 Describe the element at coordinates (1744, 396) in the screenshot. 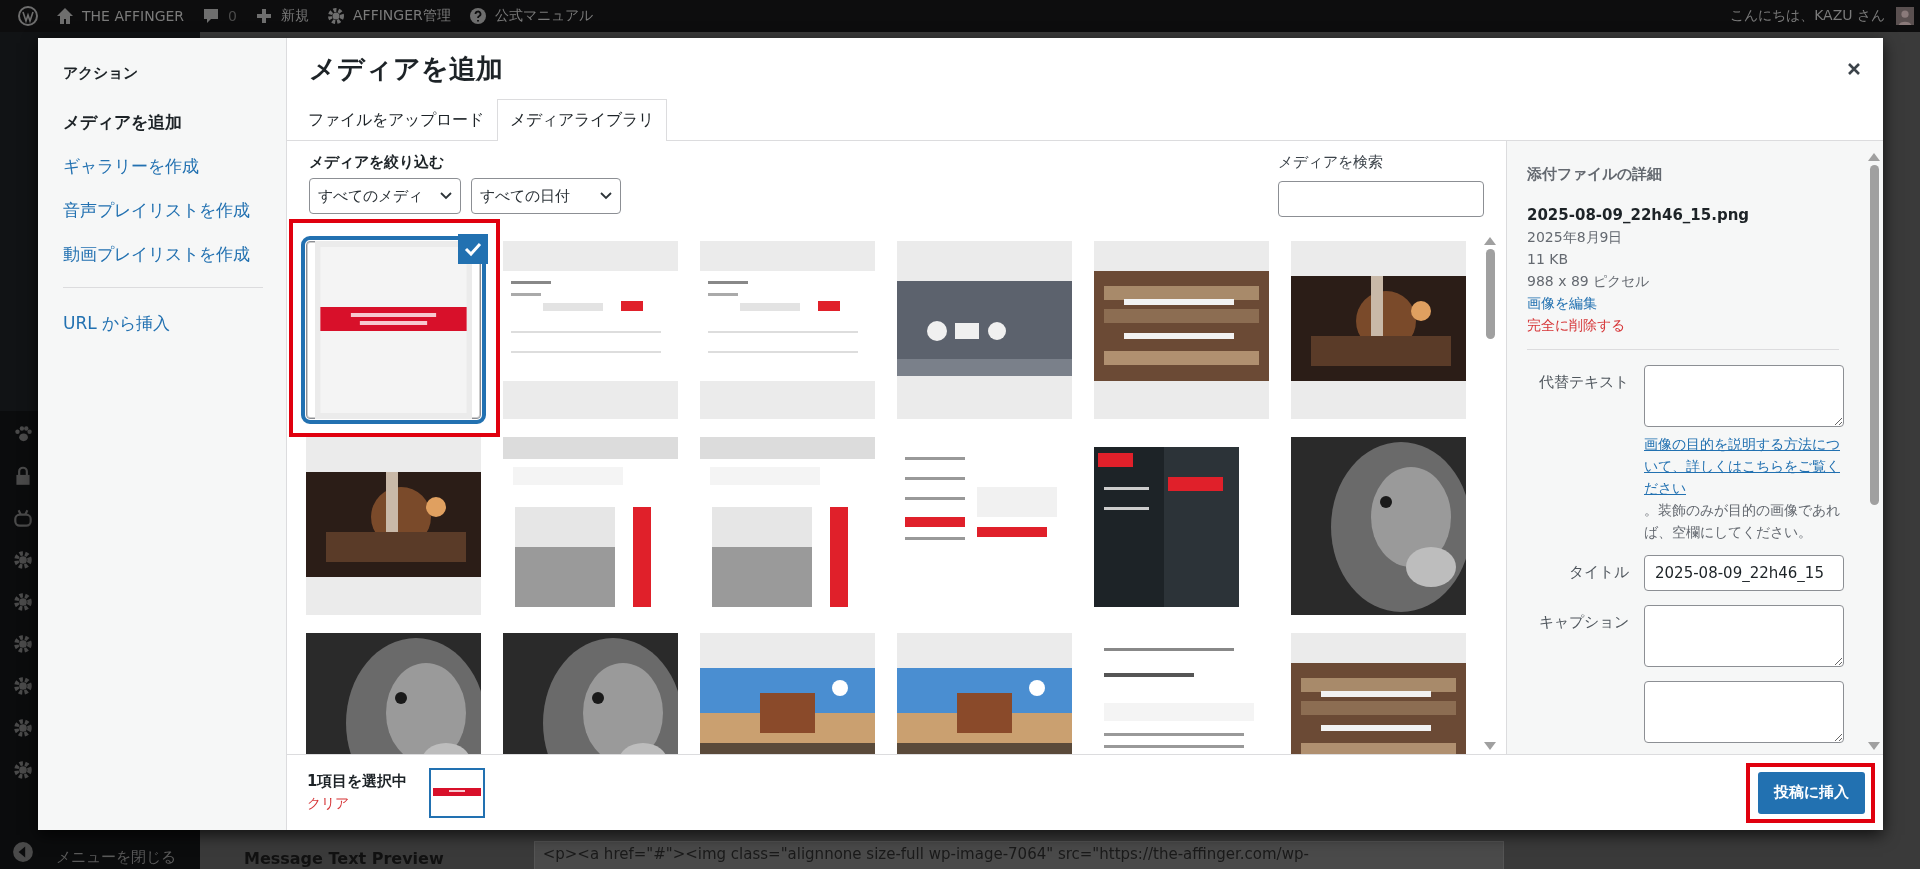

I see `alt-text-field` at that location.